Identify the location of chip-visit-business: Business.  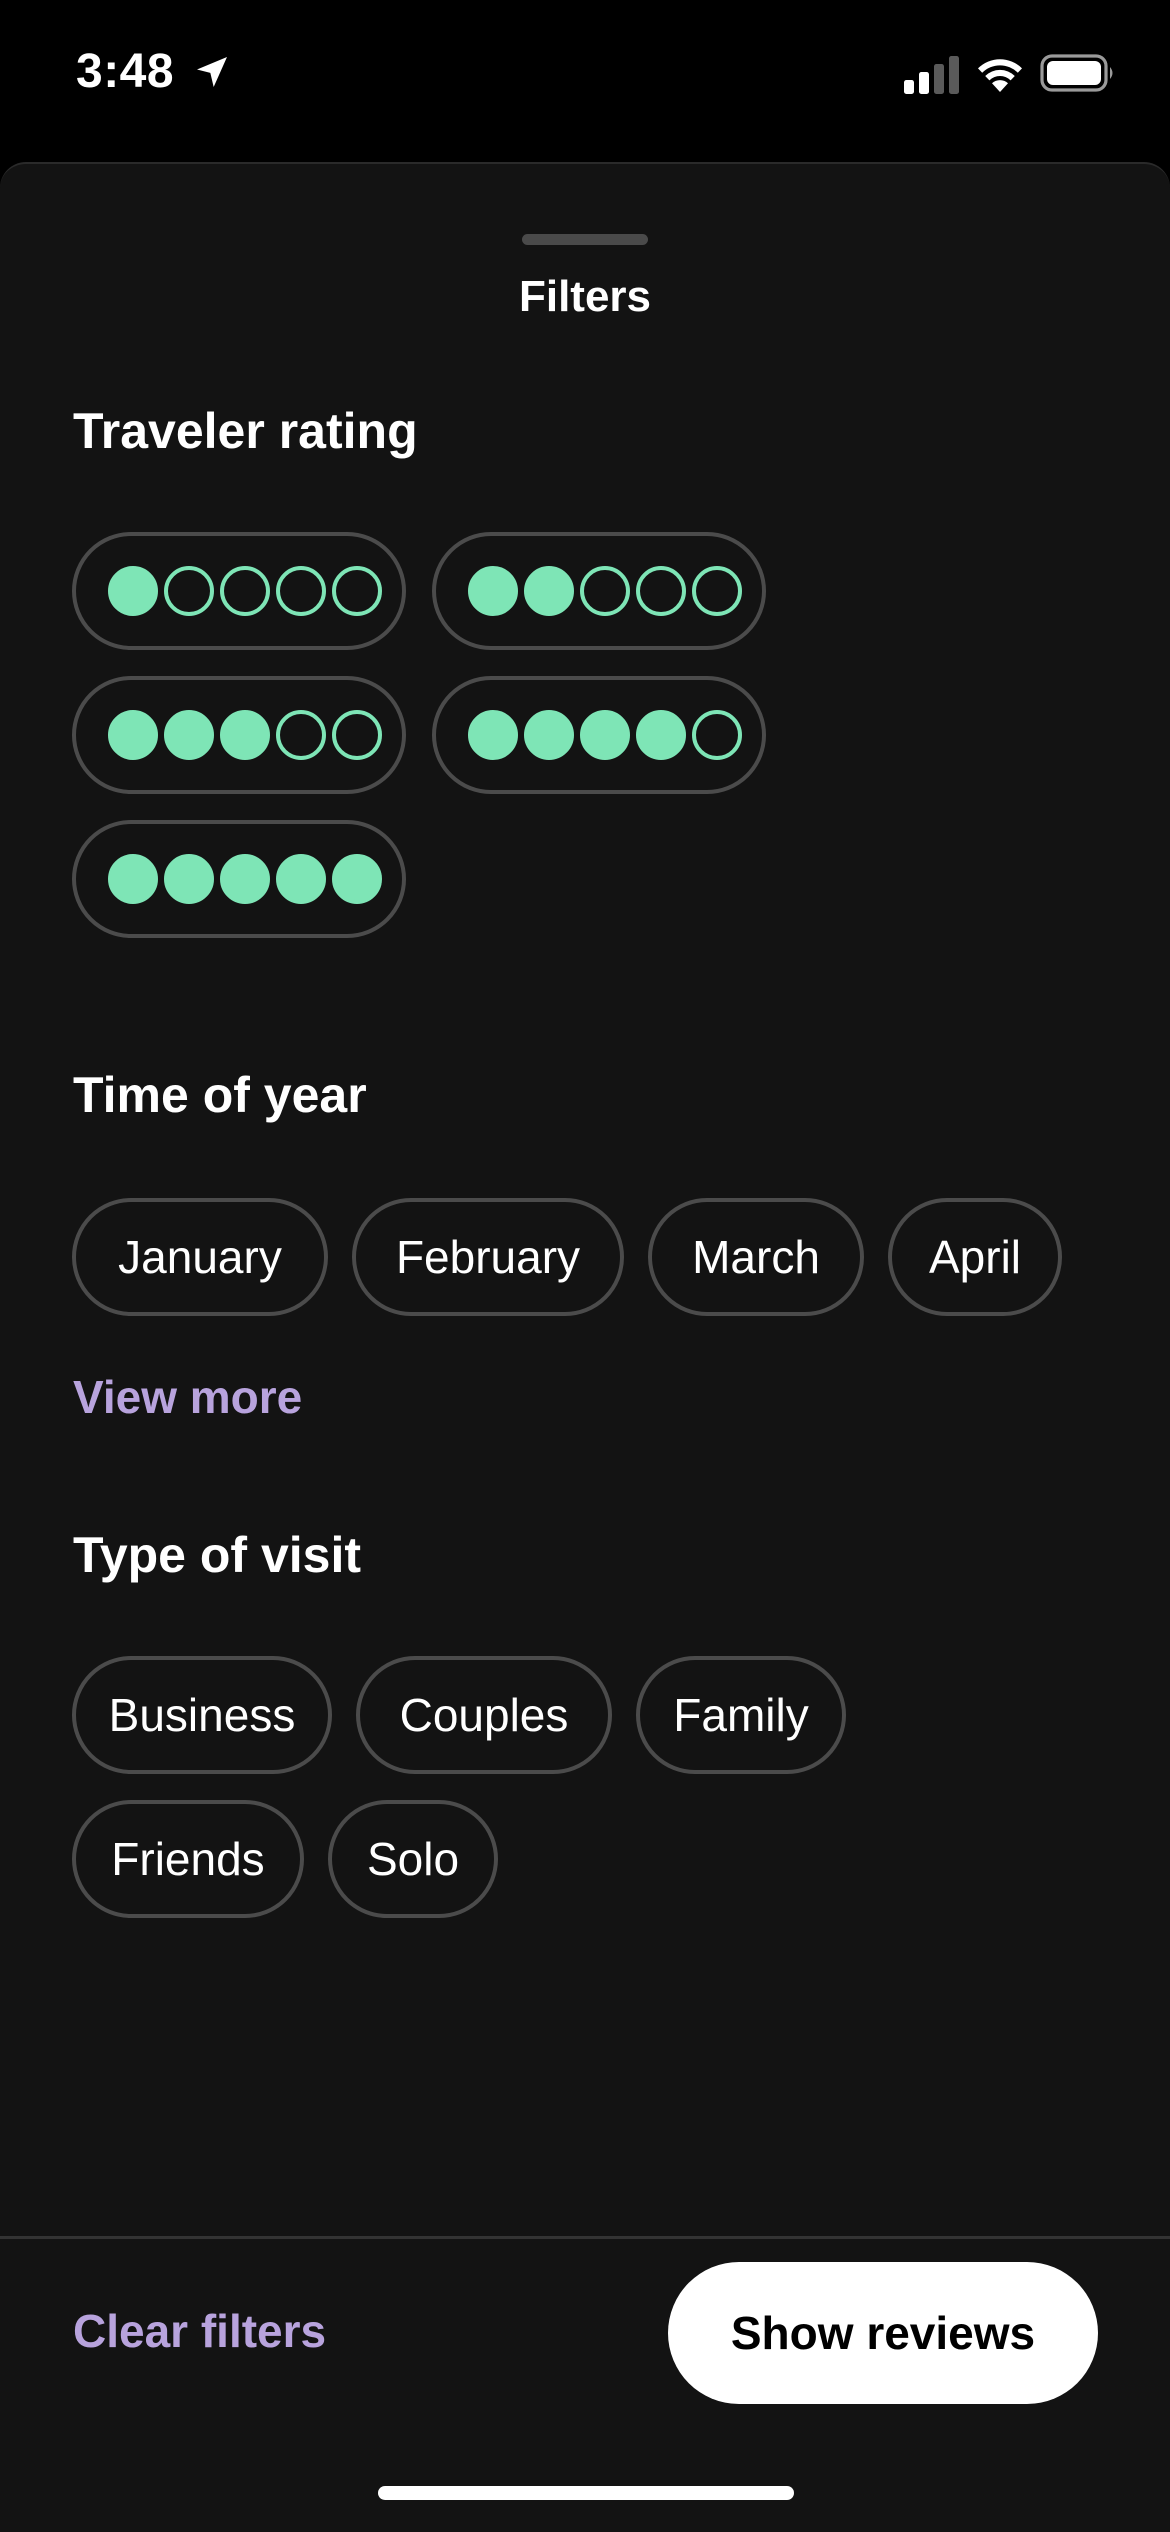
(202, 1715).